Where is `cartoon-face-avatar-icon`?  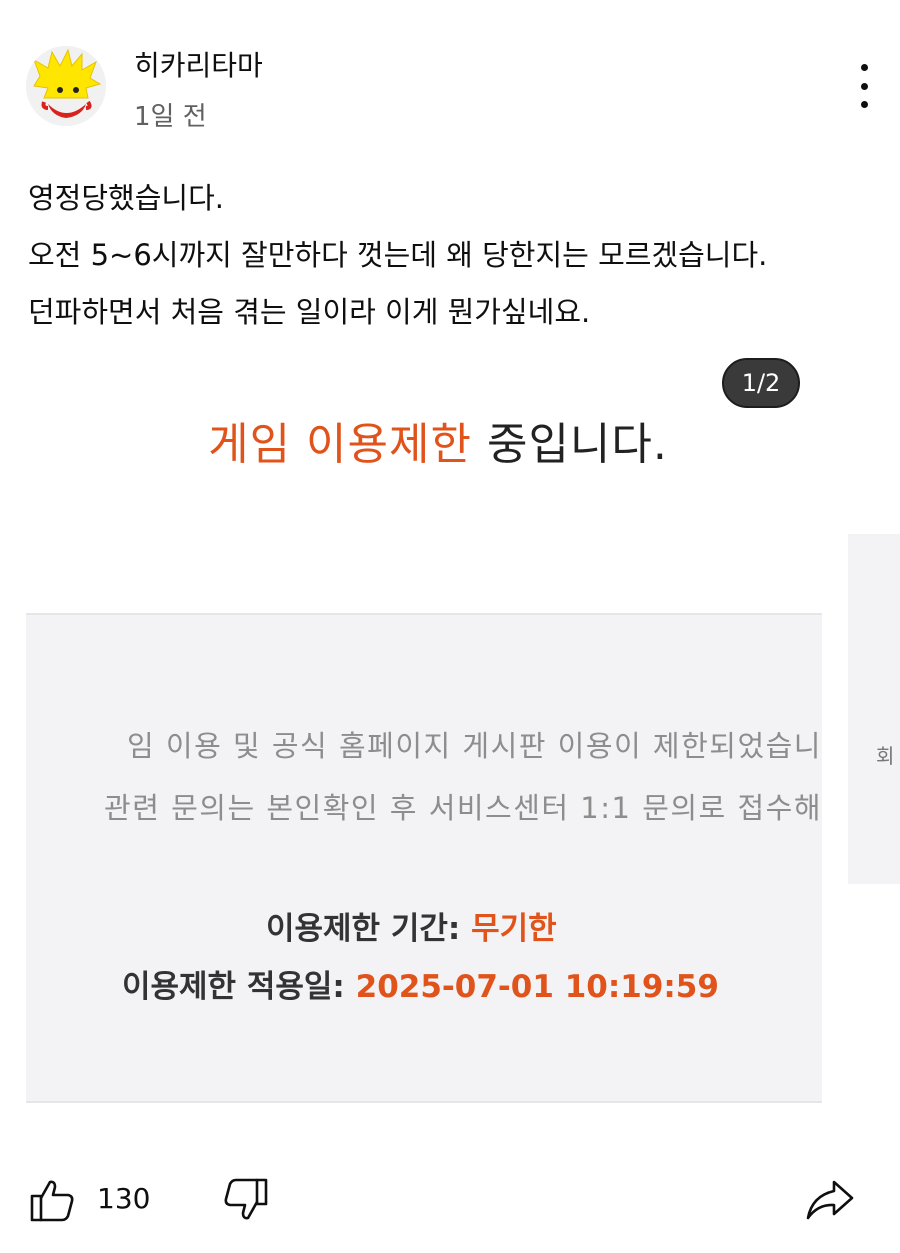 cartoon-face-avatar-icon is located at coordinates (66, 86).